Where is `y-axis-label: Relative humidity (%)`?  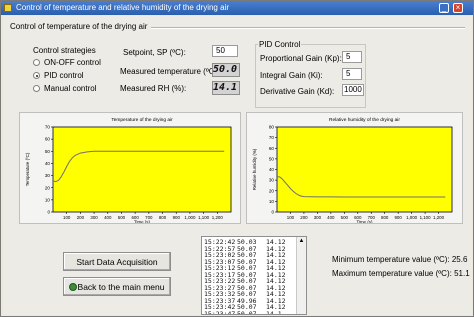 y-axis-label: Relative humidity (%) is located at coordinates (254, 169).